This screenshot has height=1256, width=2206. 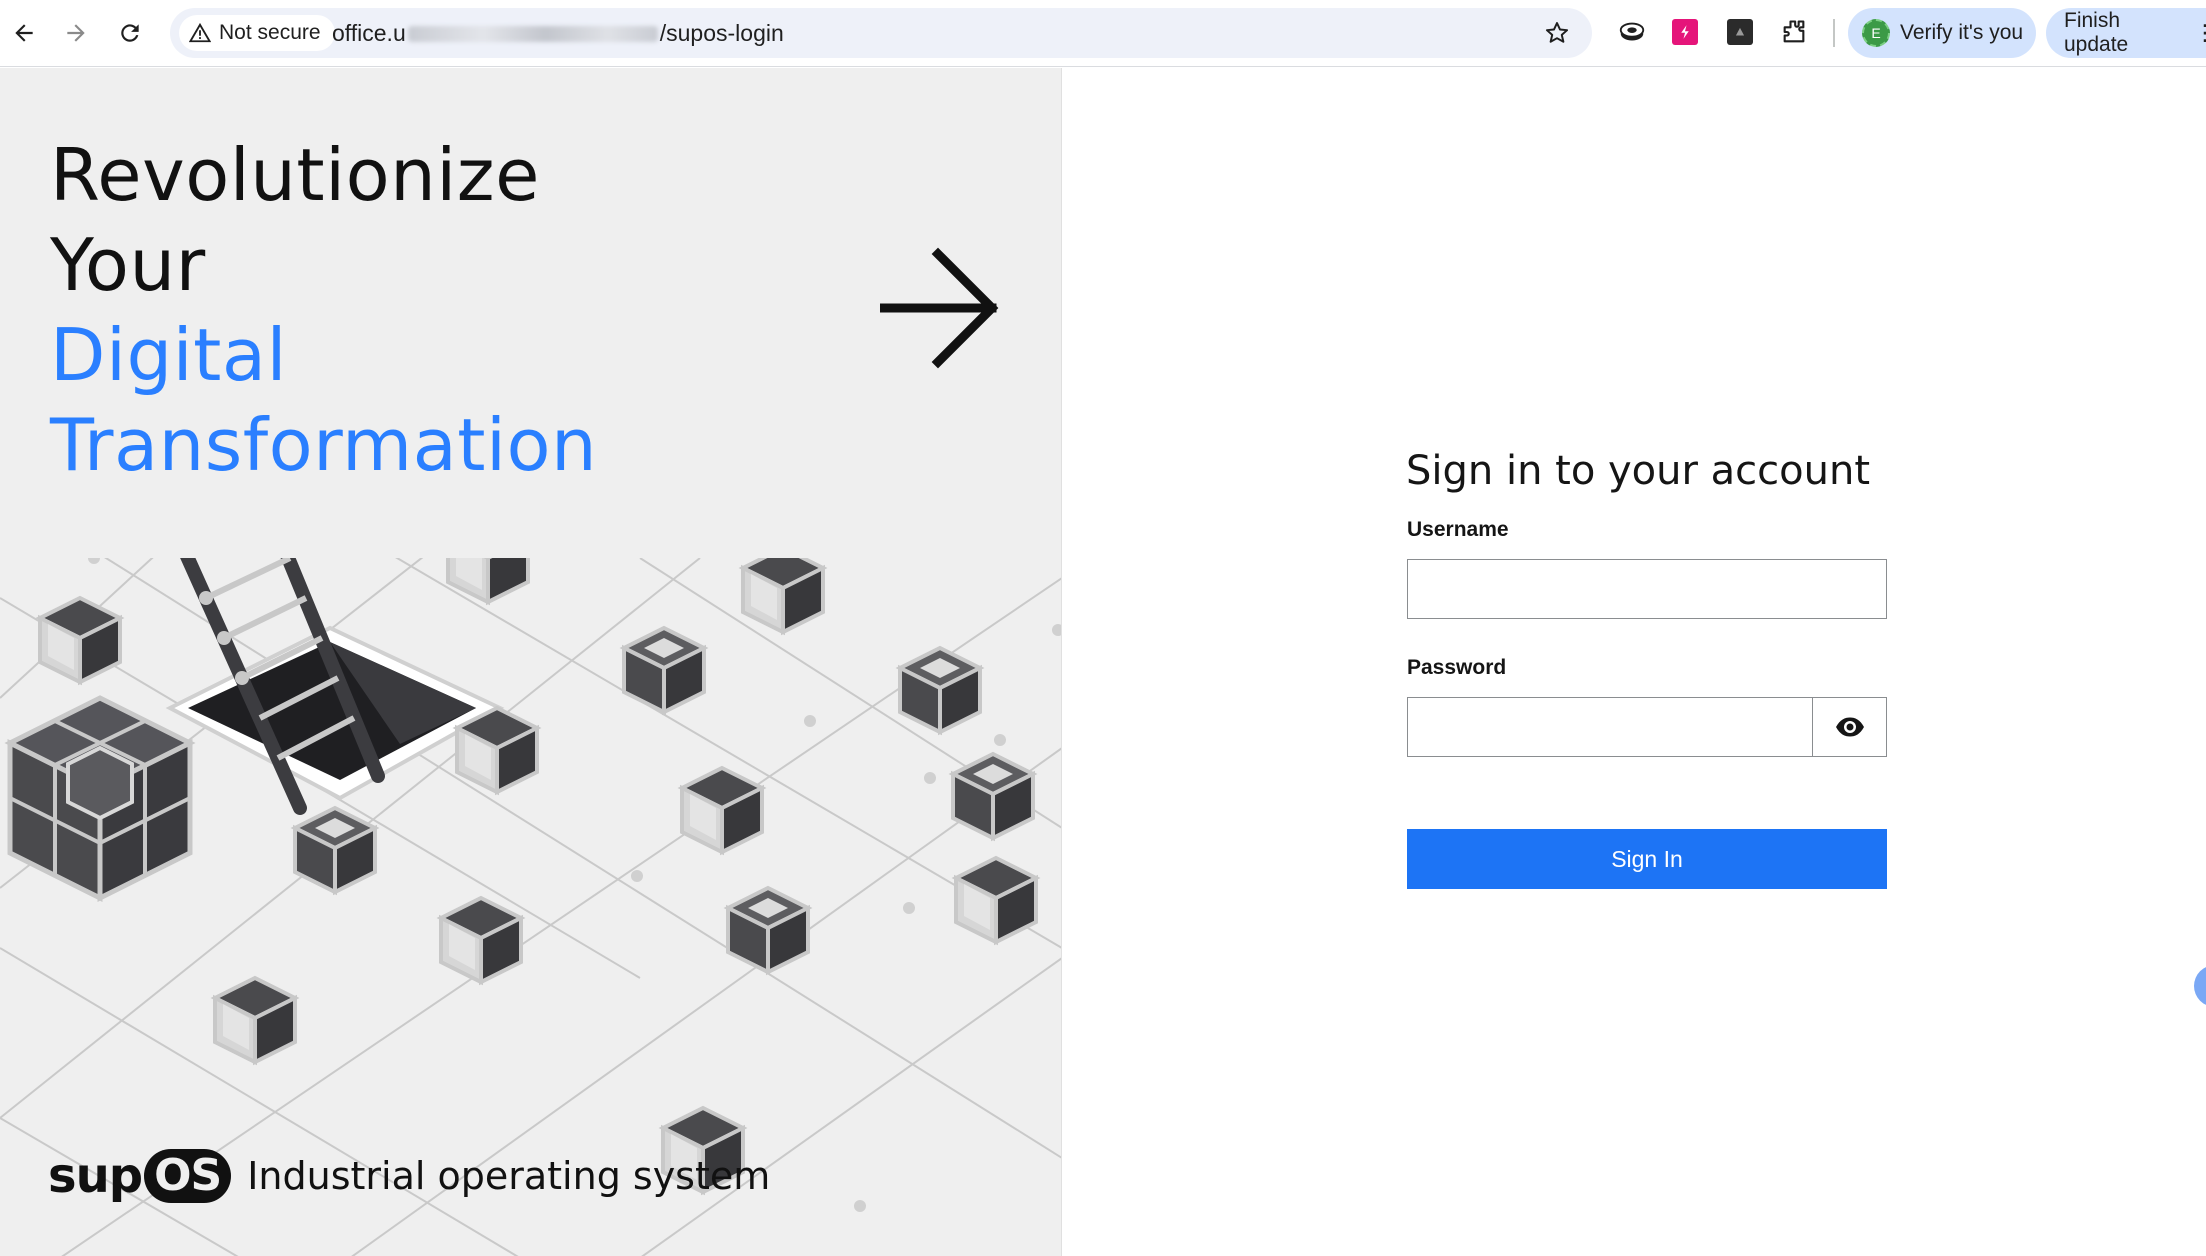 I want to click on extension-dark-icon, so click(x=1740, y=32).